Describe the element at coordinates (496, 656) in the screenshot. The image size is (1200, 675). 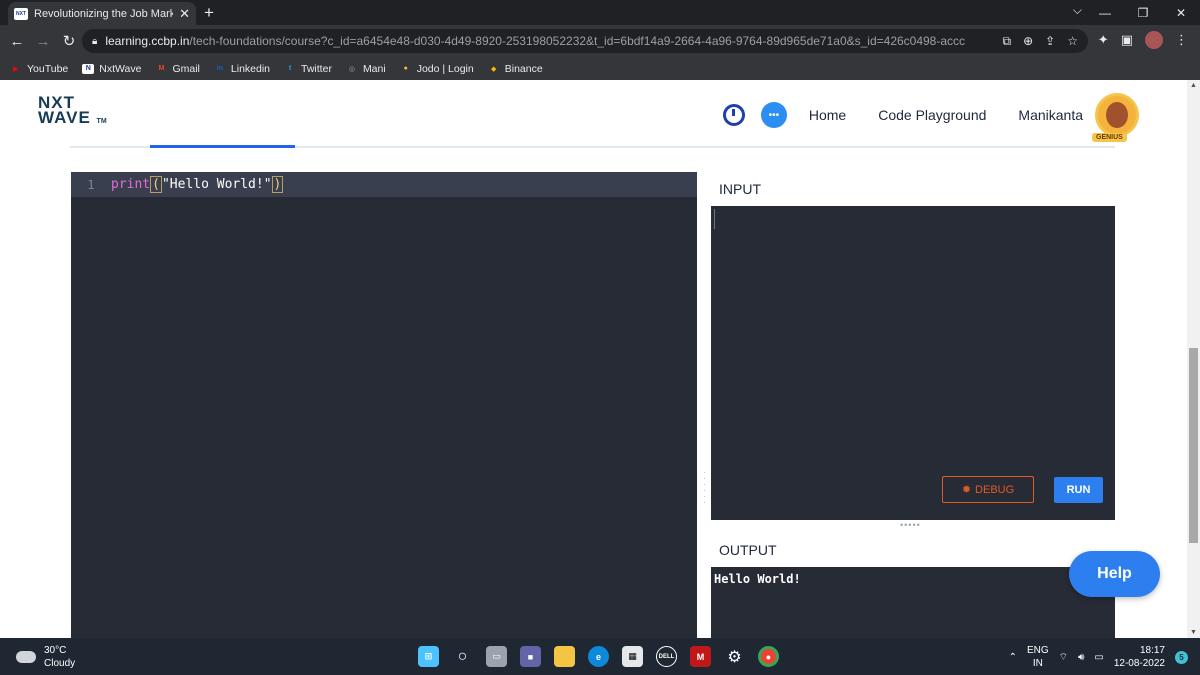
I see `task-view-icon: ▭` at that location.